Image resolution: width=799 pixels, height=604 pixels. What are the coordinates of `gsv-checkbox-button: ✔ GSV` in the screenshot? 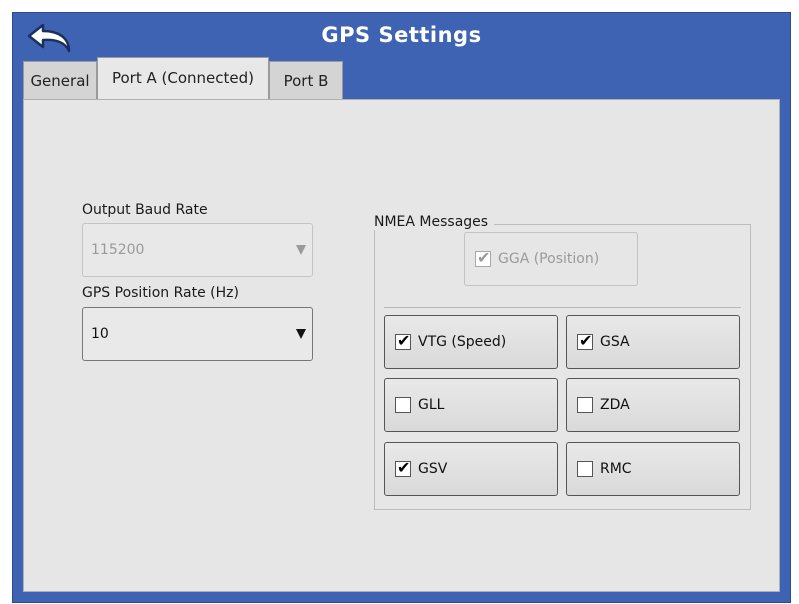 It's located at (471, 469).